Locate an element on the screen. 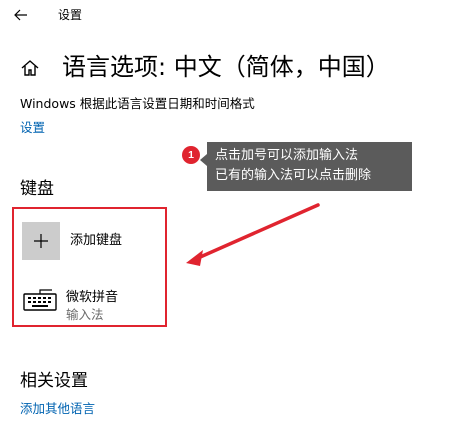 The width and height of the screenshot is (474, 421). keyboard-icon is located at coordinates (40, 300).